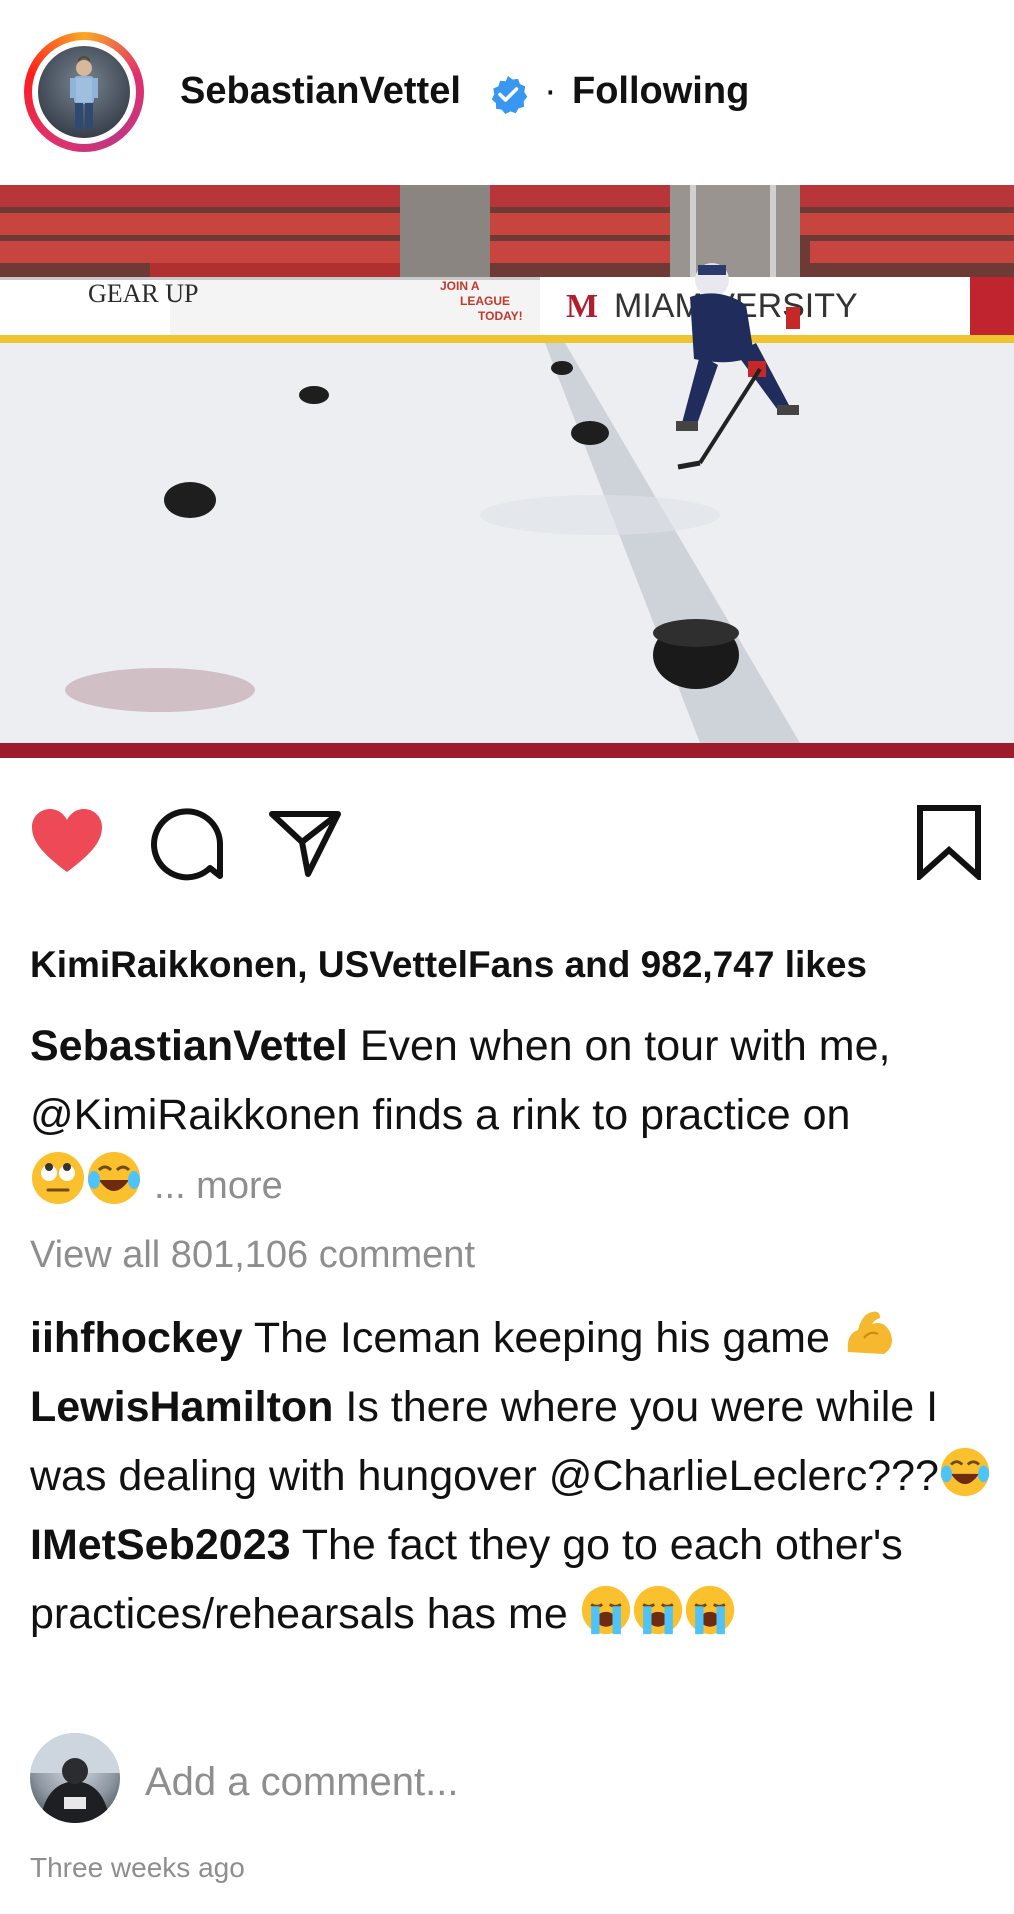 The width and height of the screenshot is (1014, 1914). Describe the element at coordinates (500, 316) in the screenshot. I see `banner-today: TODAY!` at that location.